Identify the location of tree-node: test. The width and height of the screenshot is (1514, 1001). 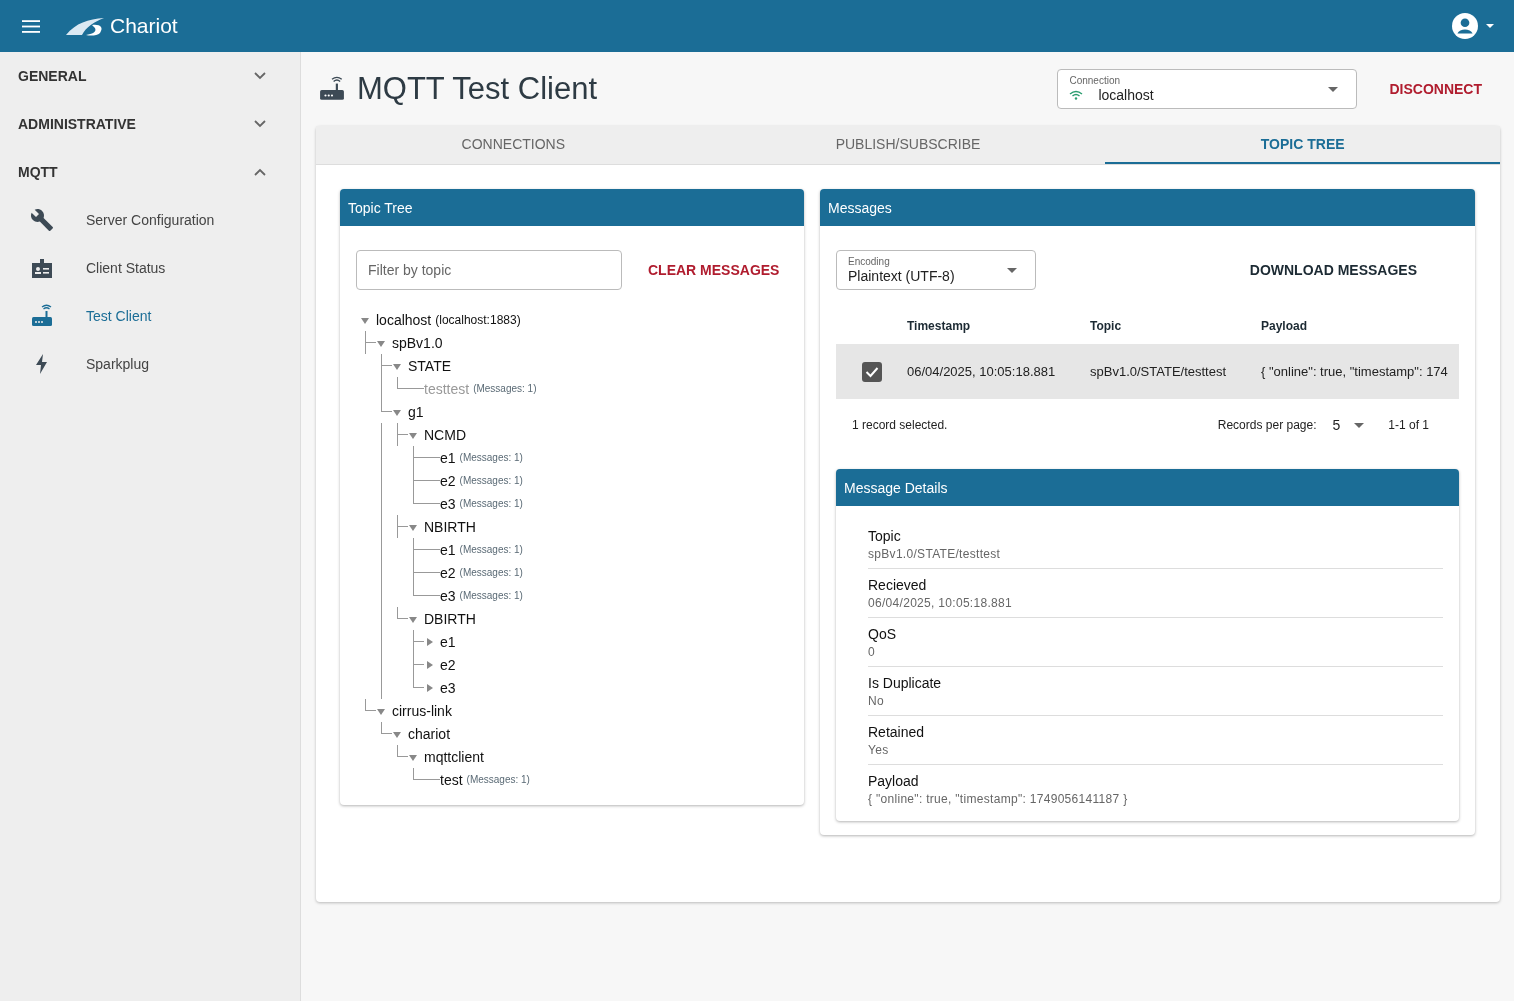
(451, 779).